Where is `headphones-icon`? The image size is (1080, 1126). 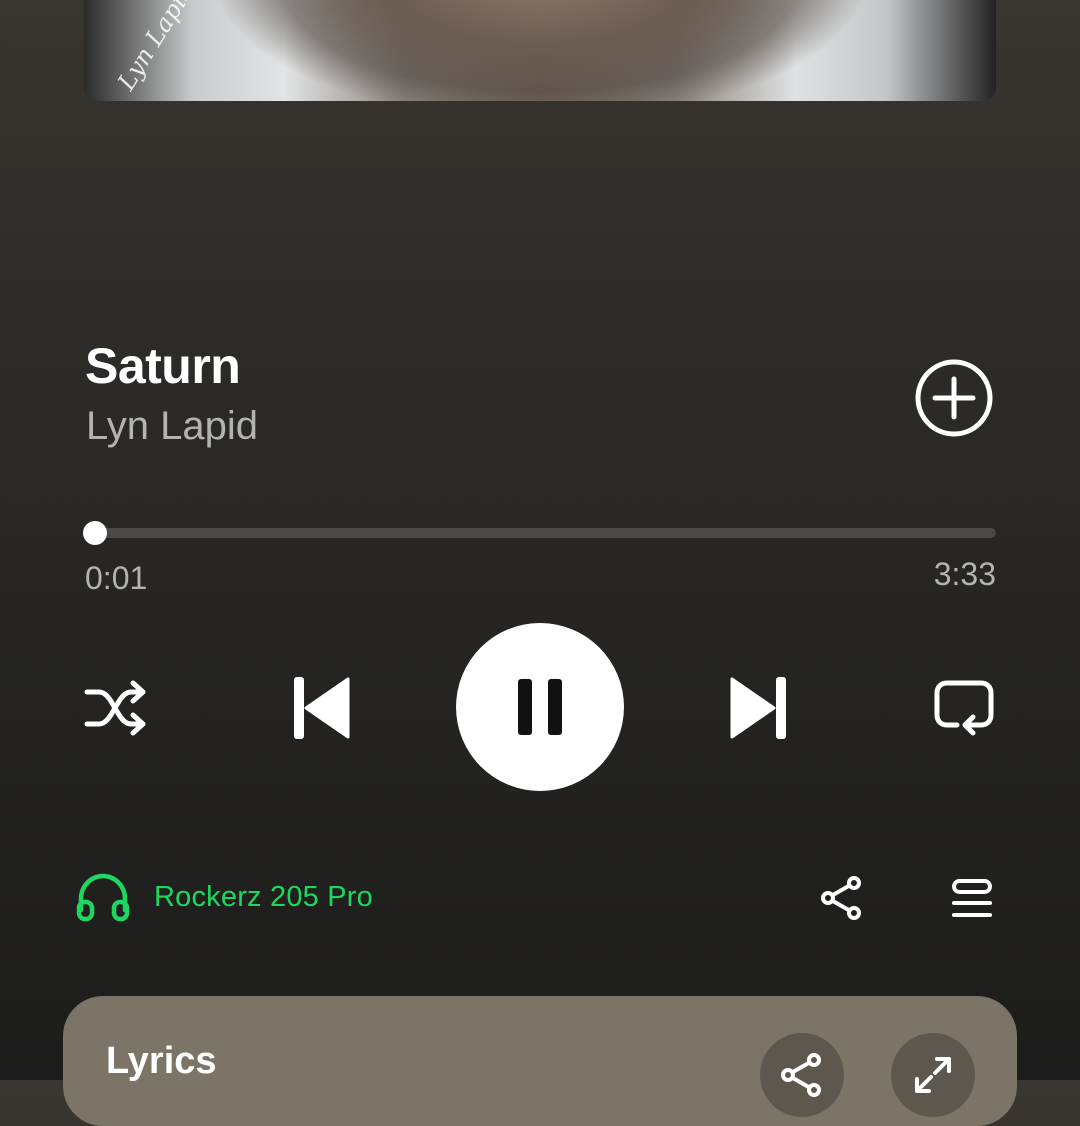 headphones-icon is located at coordinates (103, 897).